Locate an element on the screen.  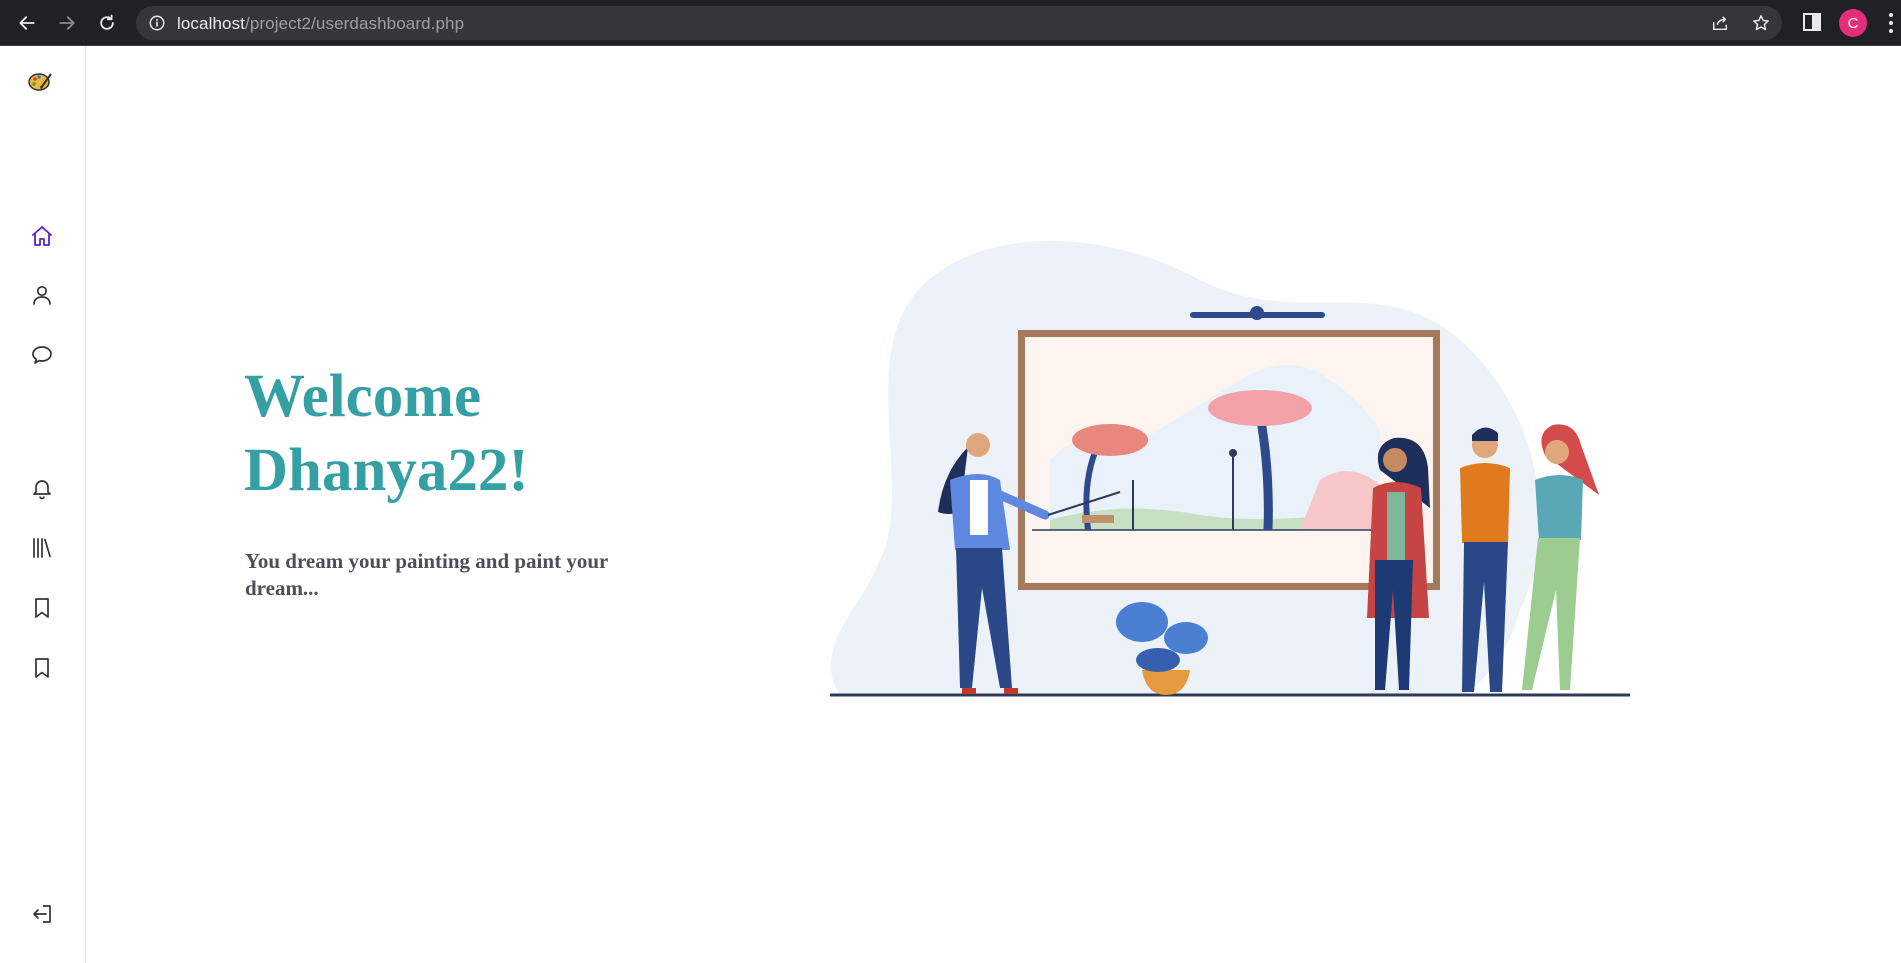
sidebar-item-library is located at coordinates (42, 548).